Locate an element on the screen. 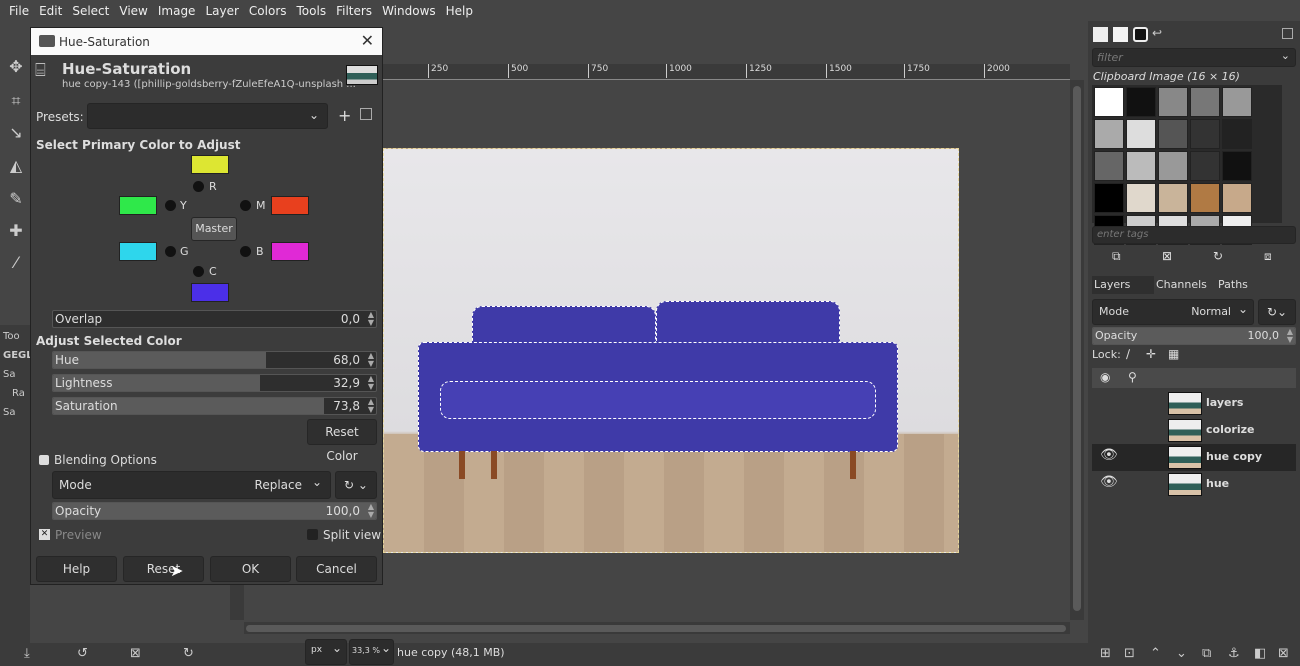 Image resolution: width=1300 pixels, height=666 pixels. zoom-value: 33,3 % is located at coordinates (366, 650).